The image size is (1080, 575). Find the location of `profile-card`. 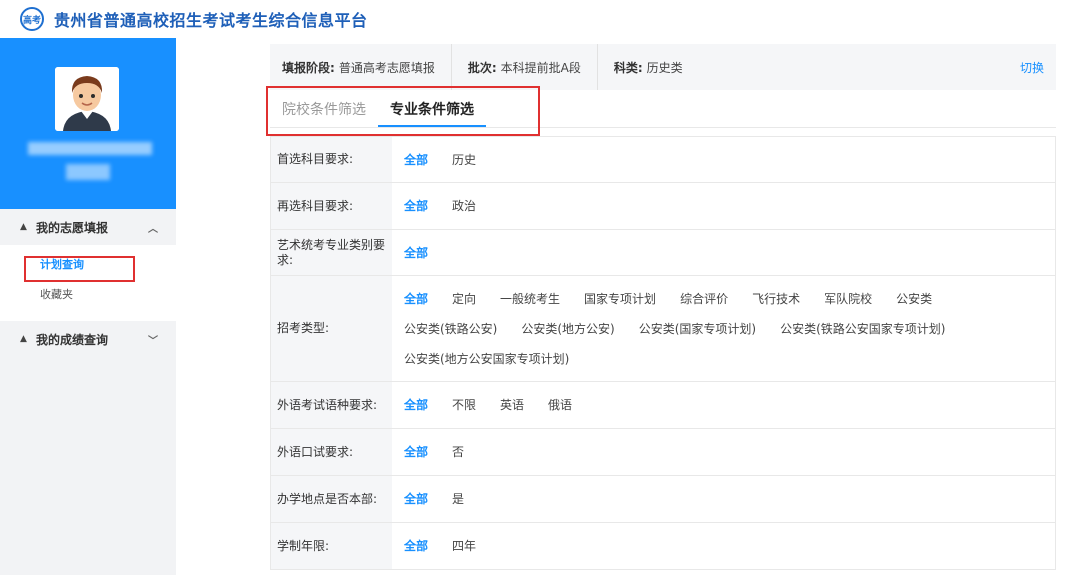

profile-card is located at coordinates (88, 123).